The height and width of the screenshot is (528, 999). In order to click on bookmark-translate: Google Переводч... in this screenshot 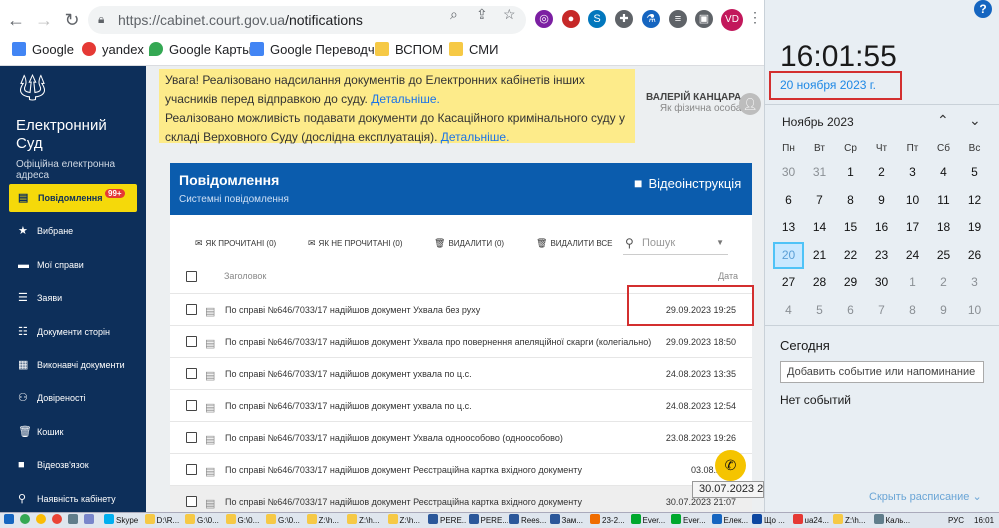, I will do `click(317, 49)`.